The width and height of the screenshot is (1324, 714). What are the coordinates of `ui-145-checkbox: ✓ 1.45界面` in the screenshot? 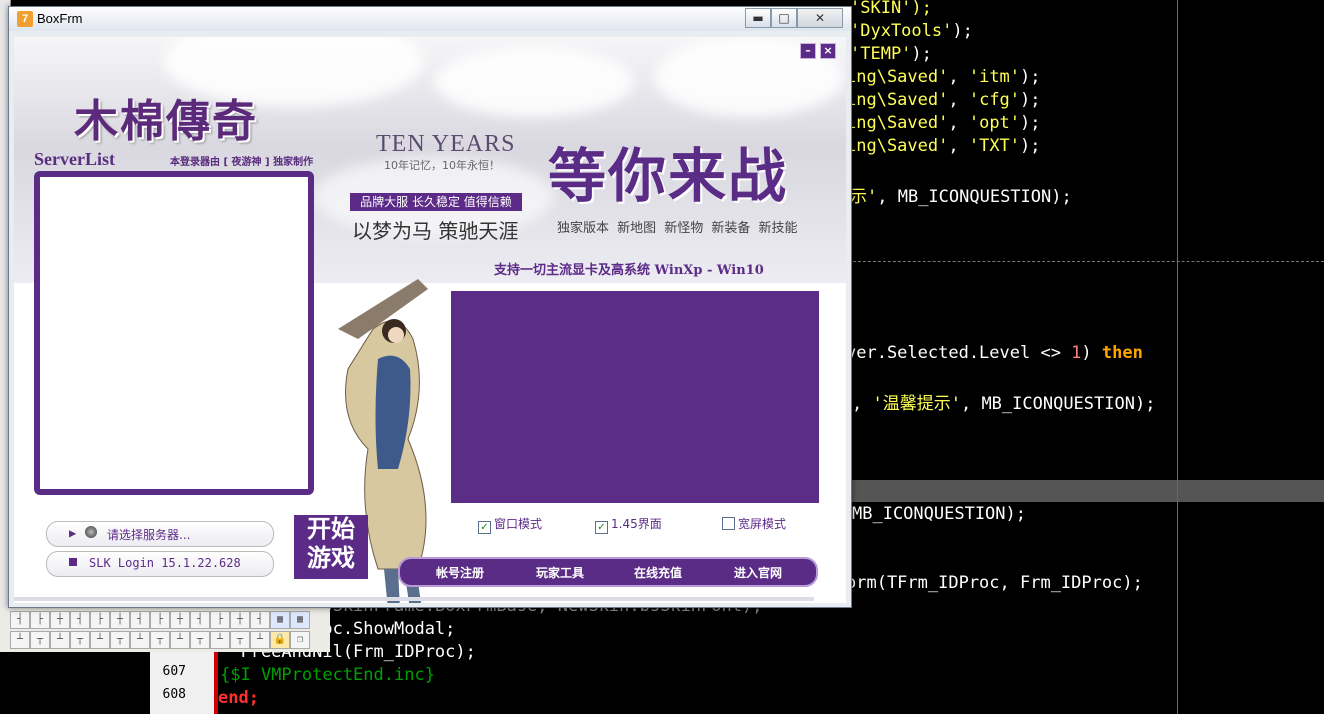 It's located at (628, 524).